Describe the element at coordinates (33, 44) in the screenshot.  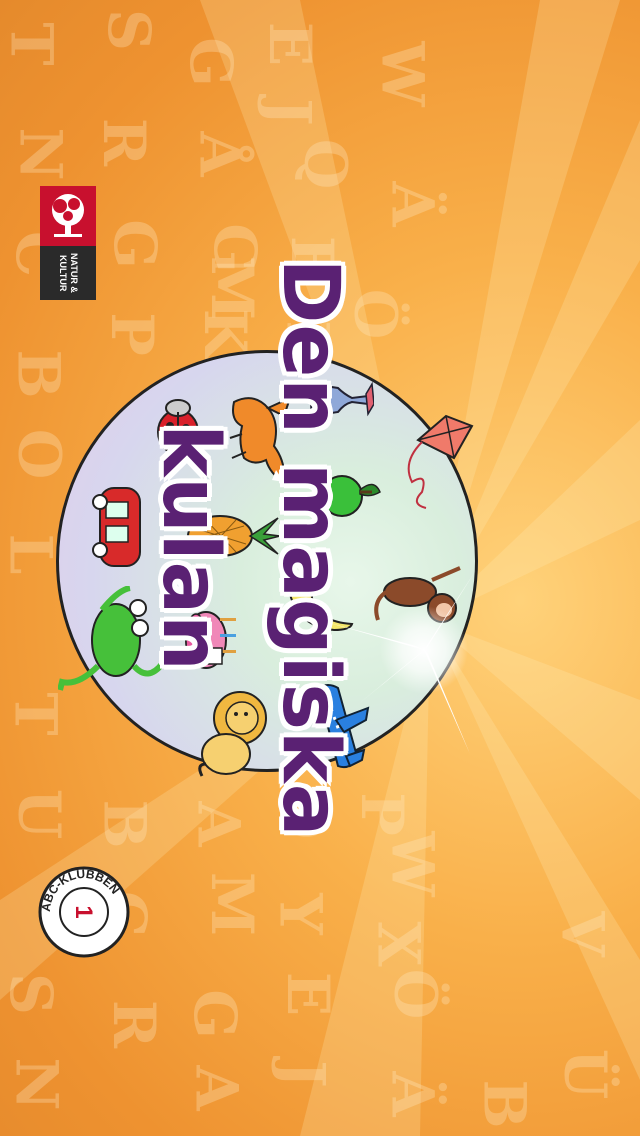
I see `bg-letter: T` at that location.